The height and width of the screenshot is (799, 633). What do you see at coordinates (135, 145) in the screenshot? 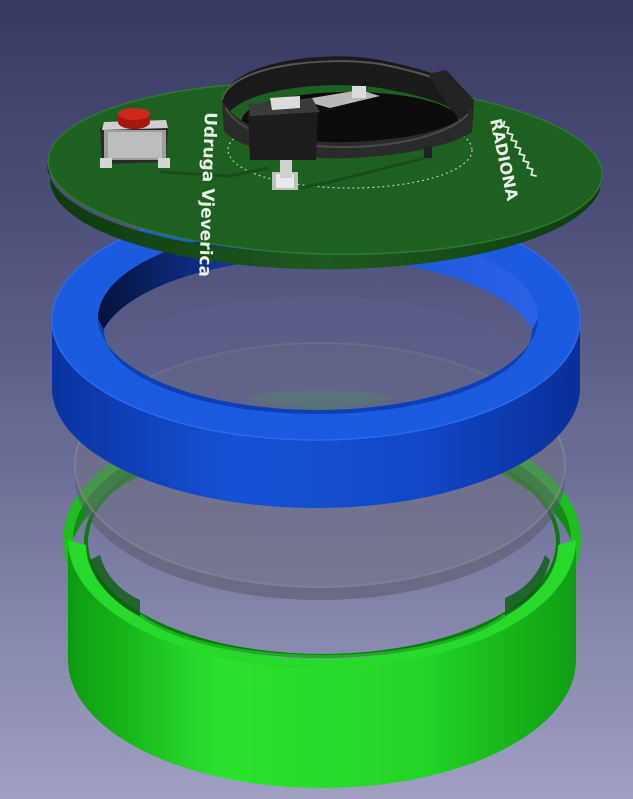
I see `button-body-face` at bounding box center [135, 145].